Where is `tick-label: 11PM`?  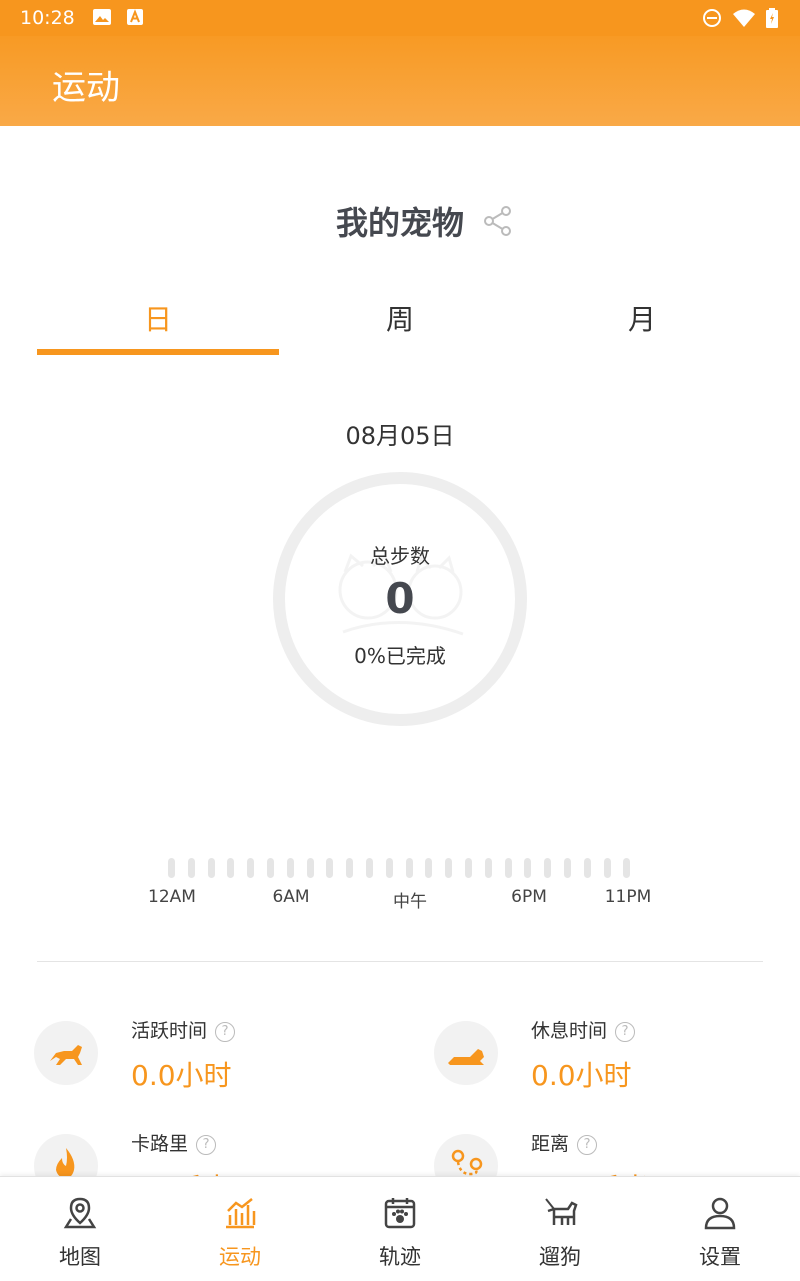 tick-label: 11PM is located at coordinates (628, 897).